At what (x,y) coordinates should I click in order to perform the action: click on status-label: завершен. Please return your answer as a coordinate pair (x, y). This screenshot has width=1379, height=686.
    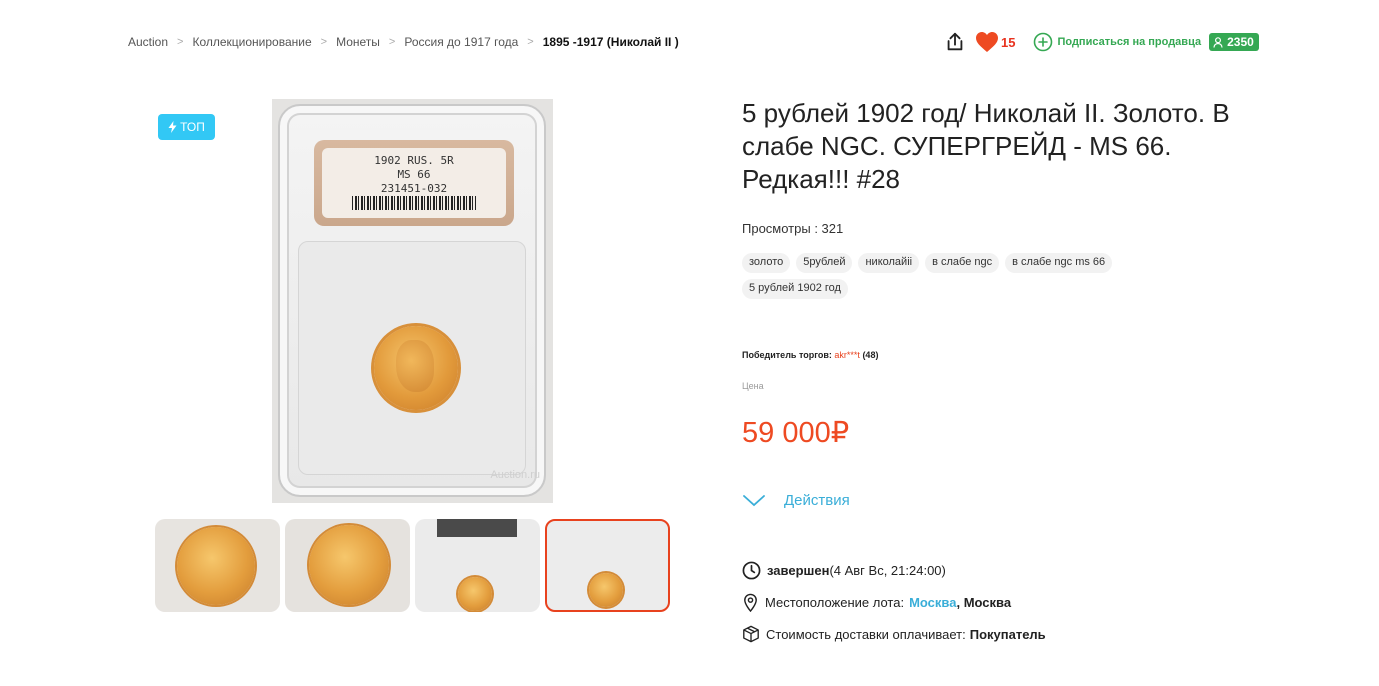
    Looking at the image, I should click on (798, 570).